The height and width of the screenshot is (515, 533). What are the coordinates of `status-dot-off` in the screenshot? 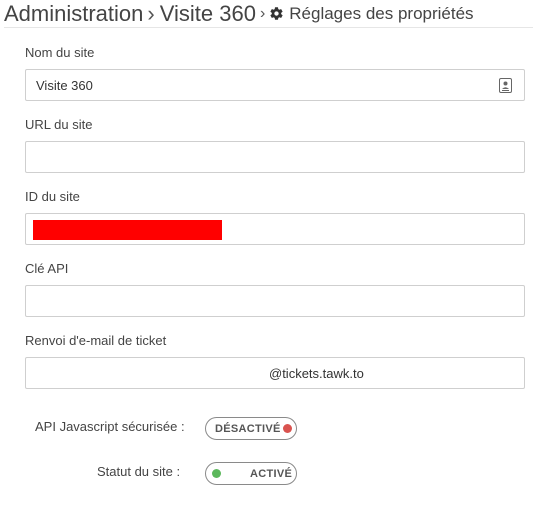 It's located at (287, 428).